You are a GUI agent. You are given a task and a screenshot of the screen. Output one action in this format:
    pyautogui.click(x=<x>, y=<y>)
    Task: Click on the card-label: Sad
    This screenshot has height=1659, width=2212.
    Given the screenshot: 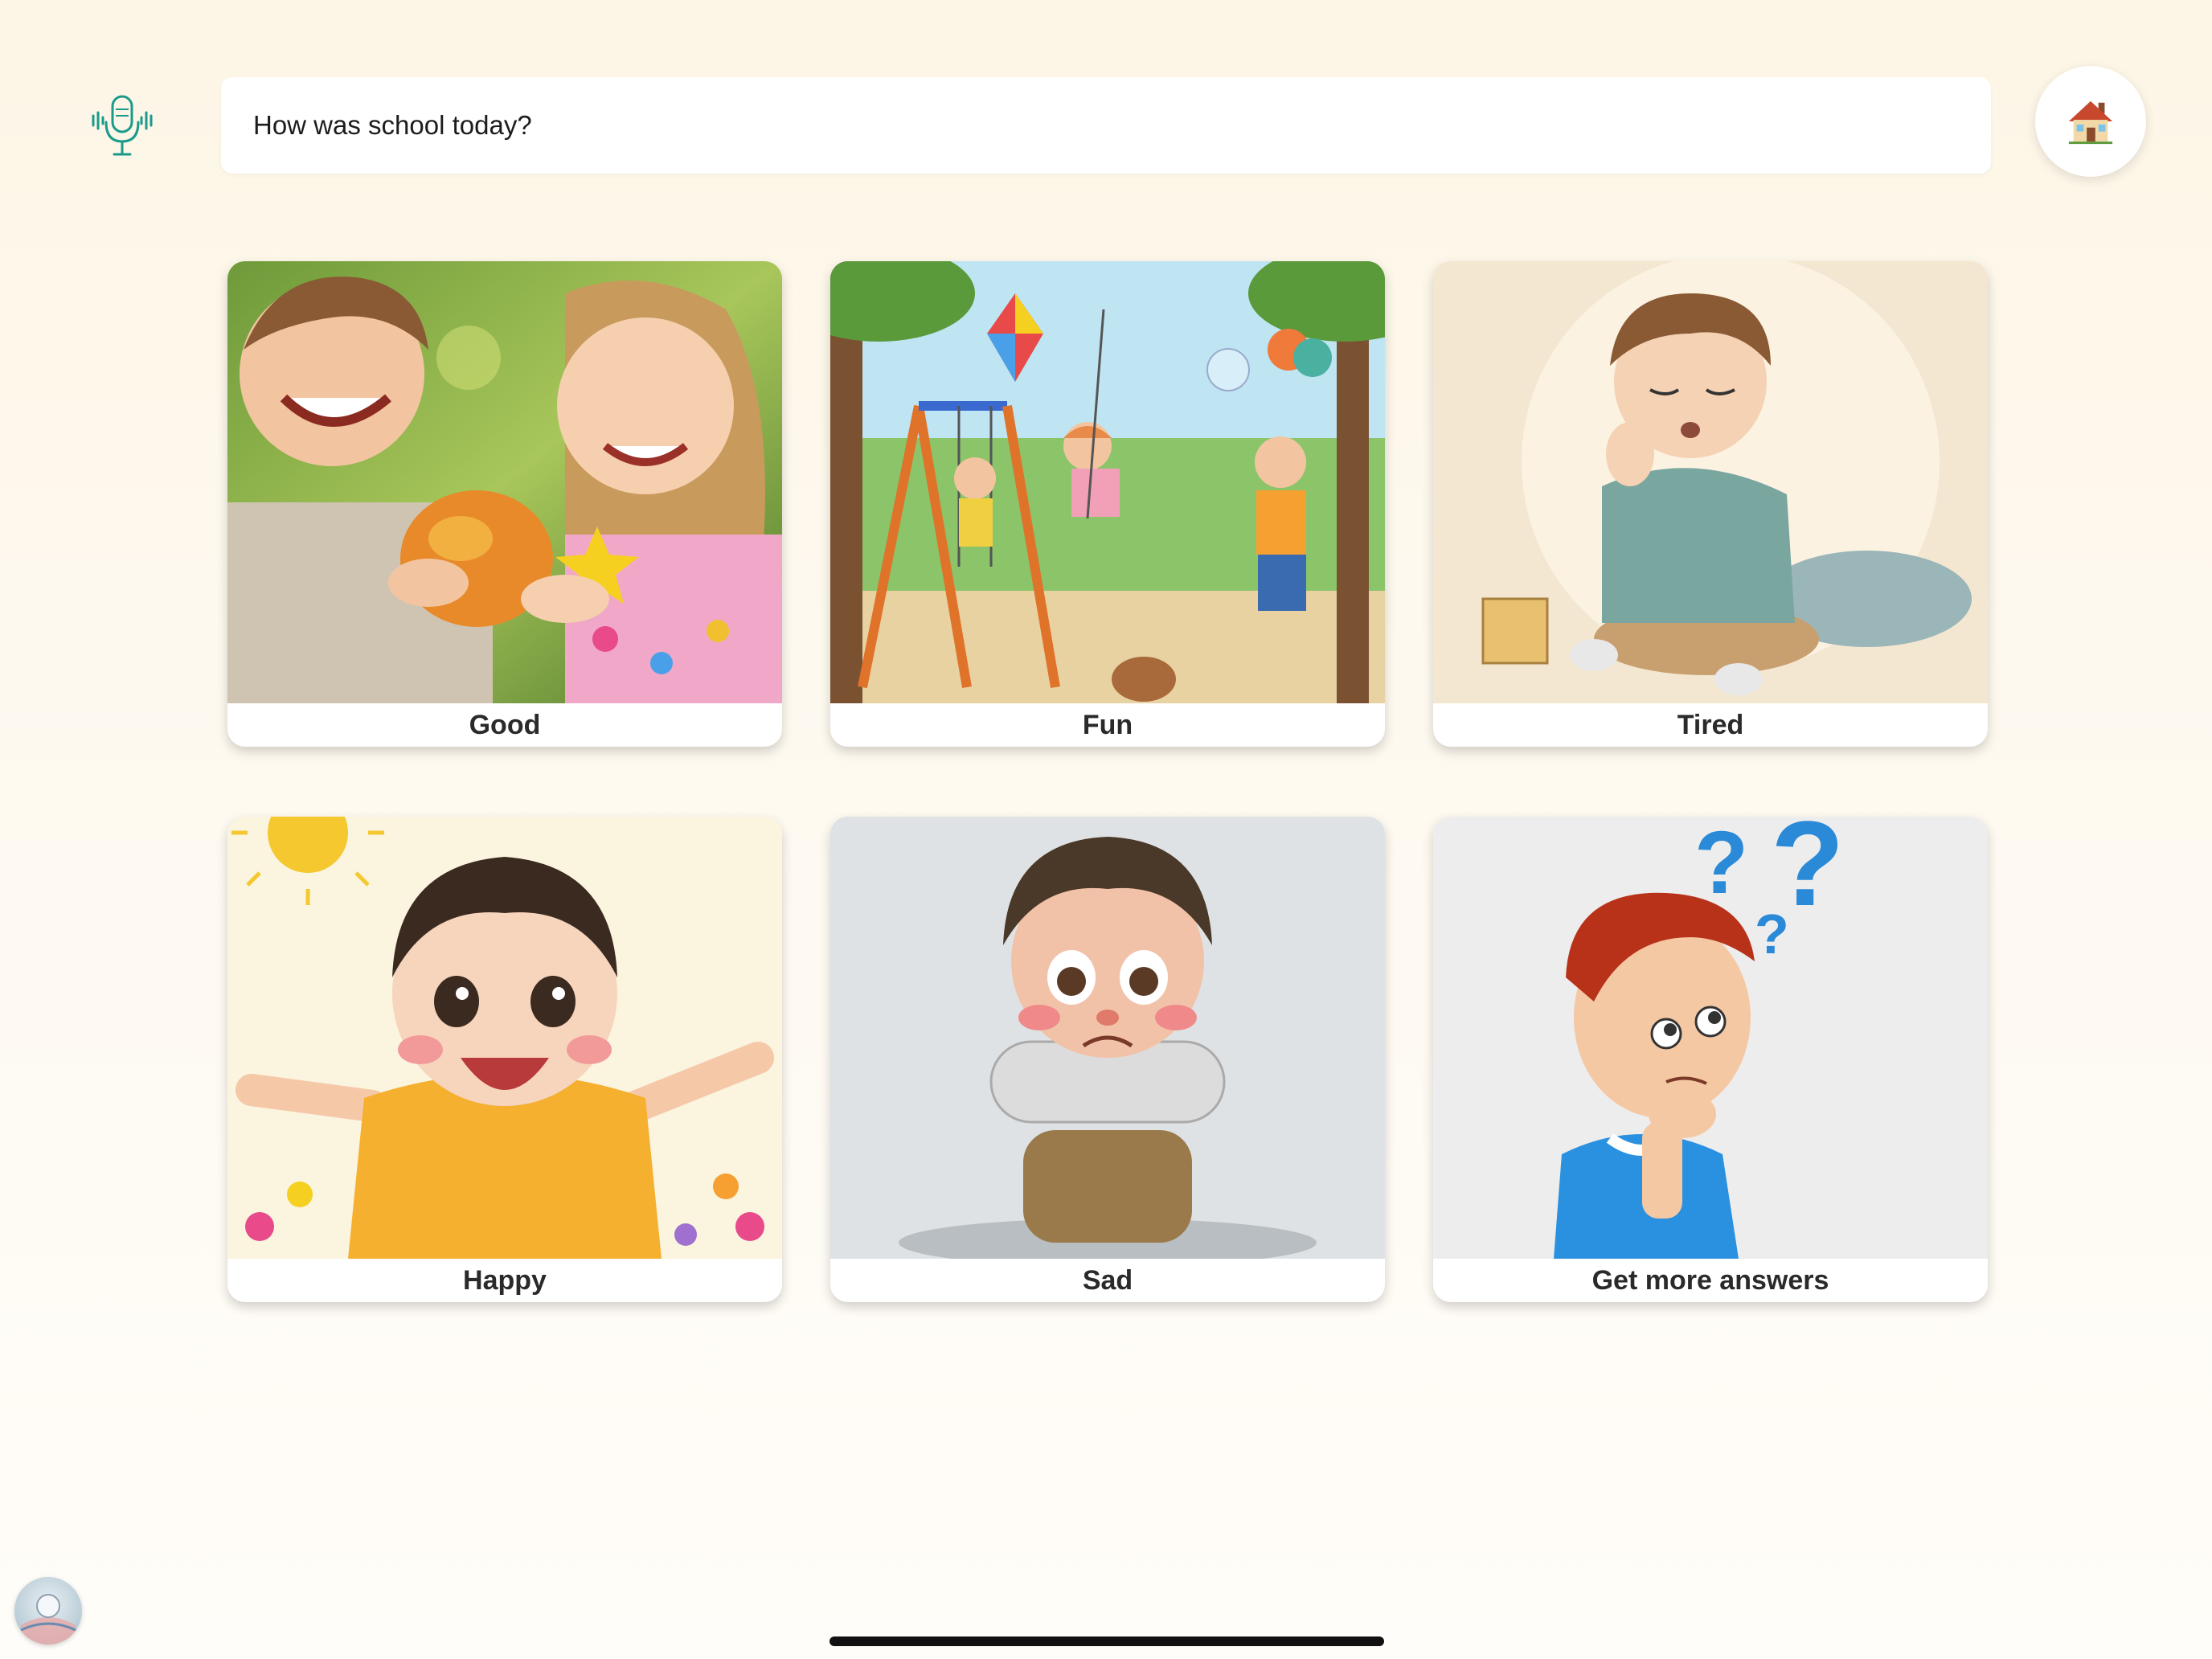 What is the action you would take?
    pyautogui.click(x=1107, y=1280)
    